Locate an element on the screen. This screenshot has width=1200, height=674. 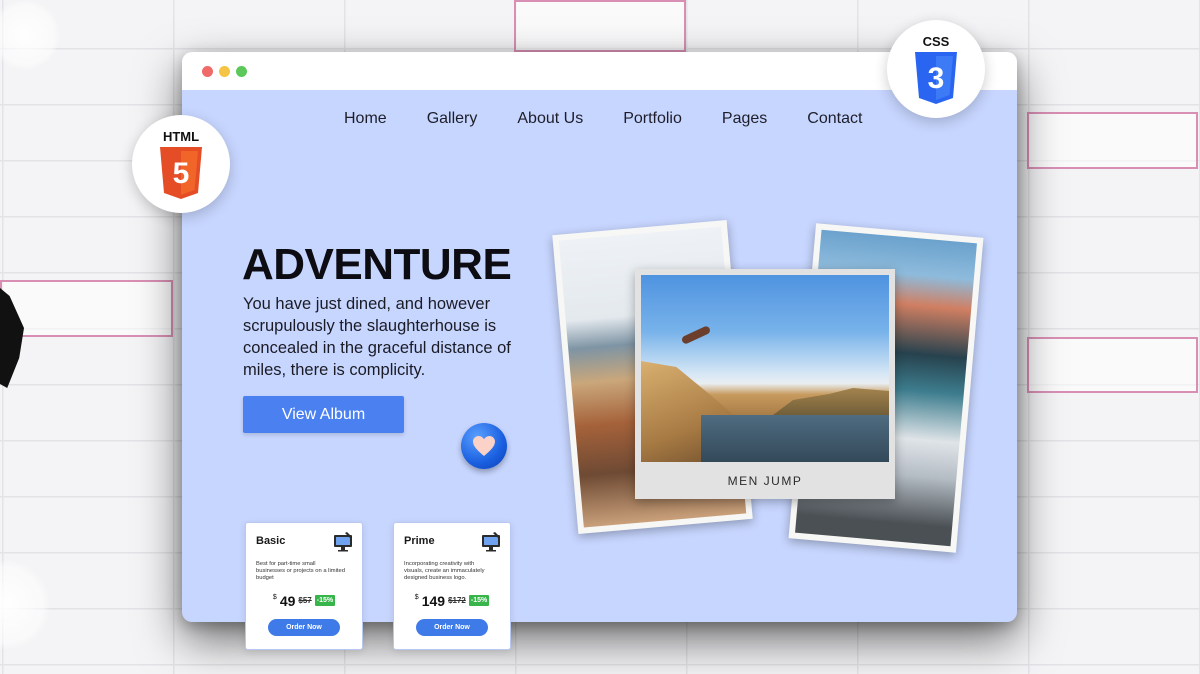
old-price: $57 is located at coordinates (305, 601).